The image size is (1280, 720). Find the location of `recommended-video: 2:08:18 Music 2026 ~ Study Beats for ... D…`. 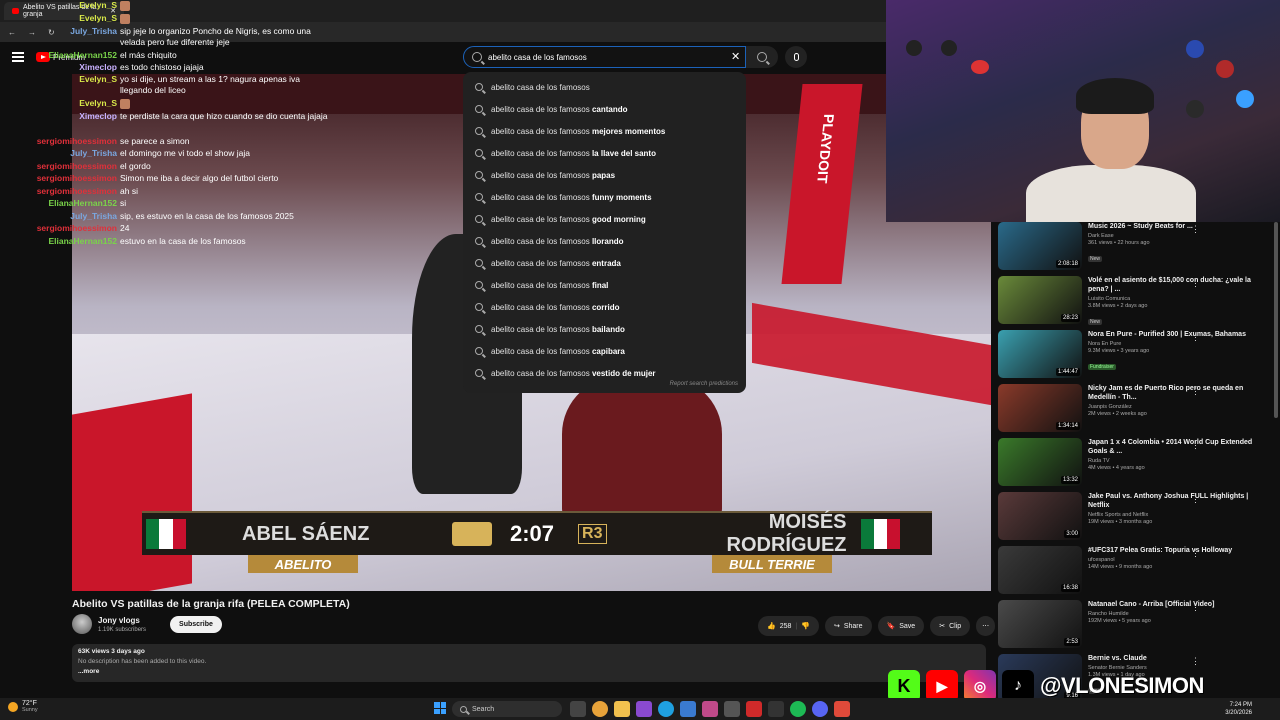

recommended-video: 2:08:18 Music 2026 ~ Study Beats for ... D… is located at coordinates (1139, 247).